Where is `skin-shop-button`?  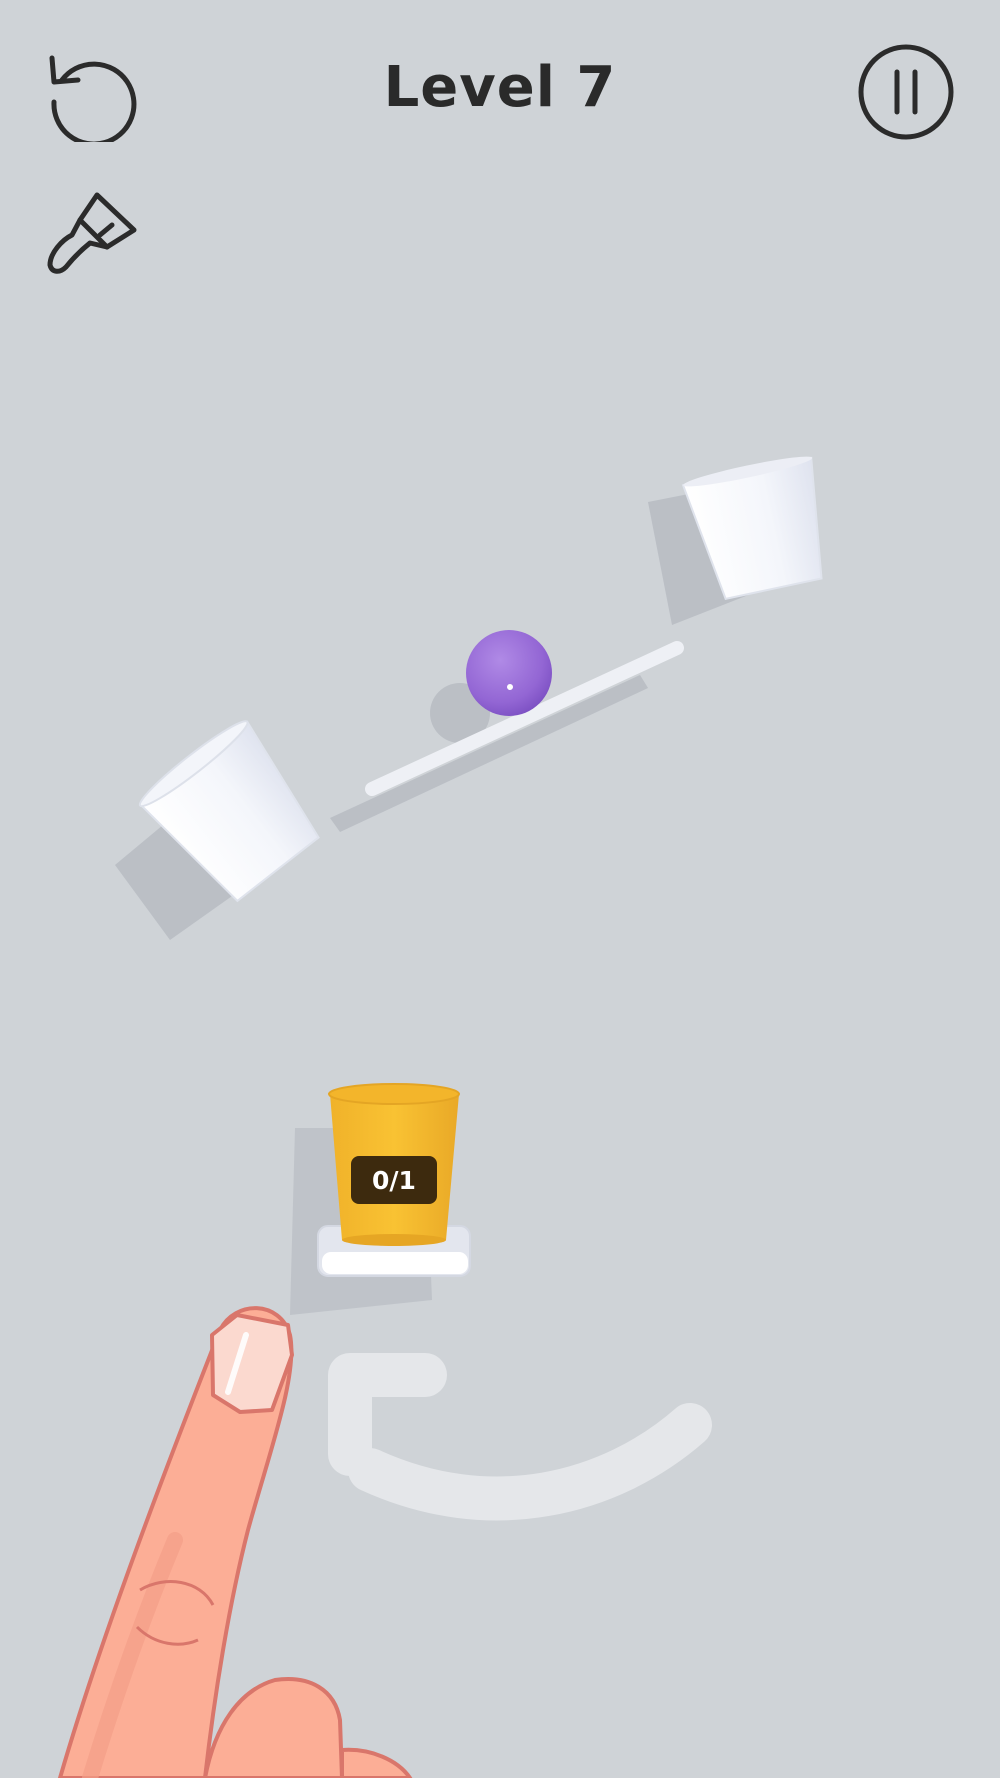
skin-shop-button is located at coordinates (92, 235).